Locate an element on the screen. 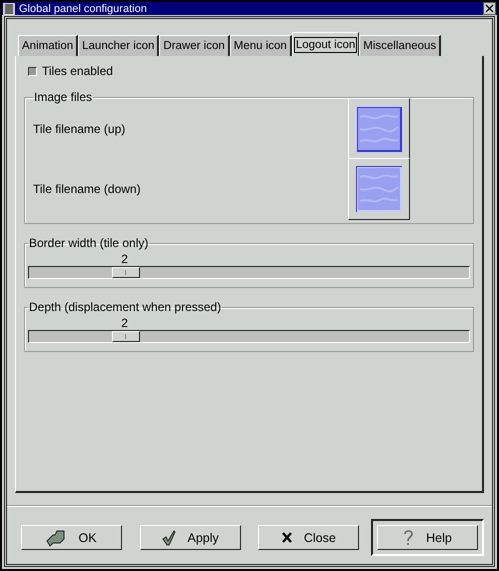 This screenshot has height=571, width=499. field-label: Tile filename (up) is located at coordinates (79, 129).